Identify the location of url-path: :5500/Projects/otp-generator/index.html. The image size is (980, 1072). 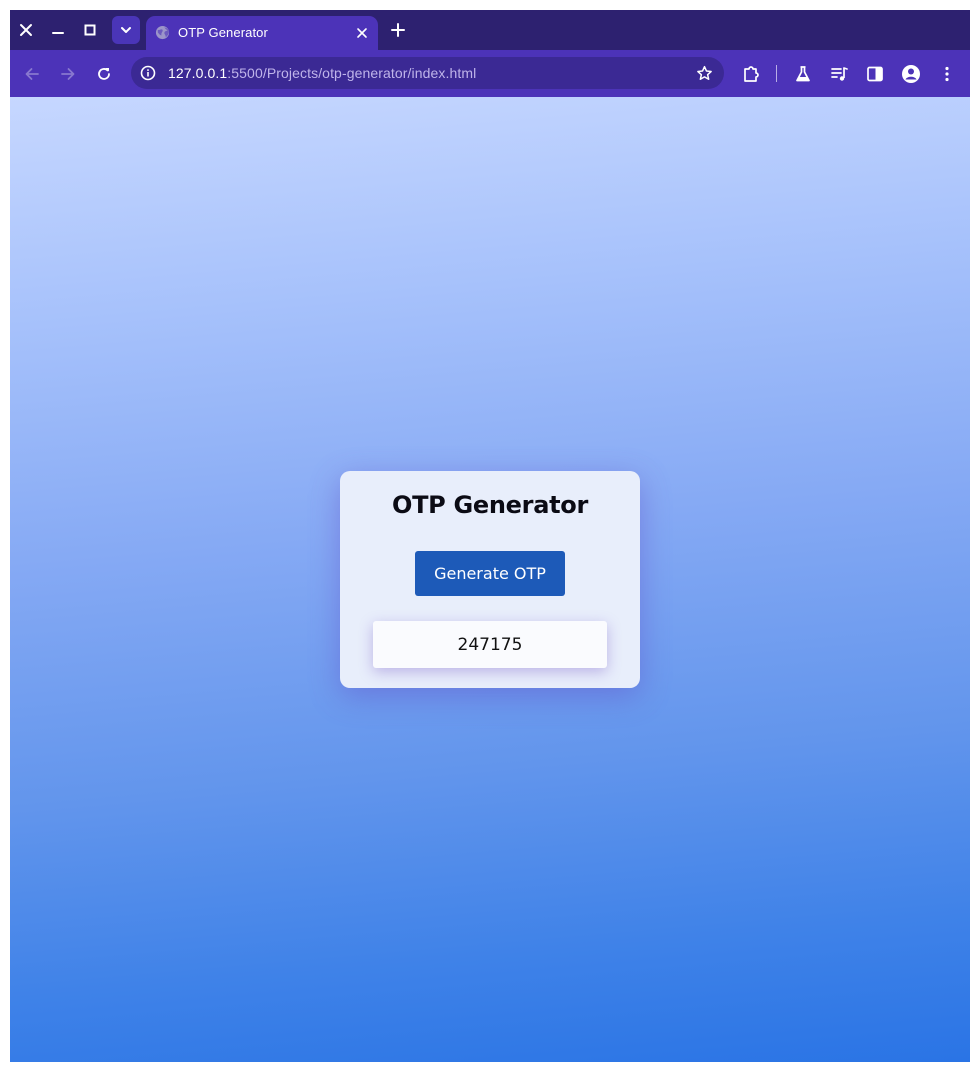
(352, 73).